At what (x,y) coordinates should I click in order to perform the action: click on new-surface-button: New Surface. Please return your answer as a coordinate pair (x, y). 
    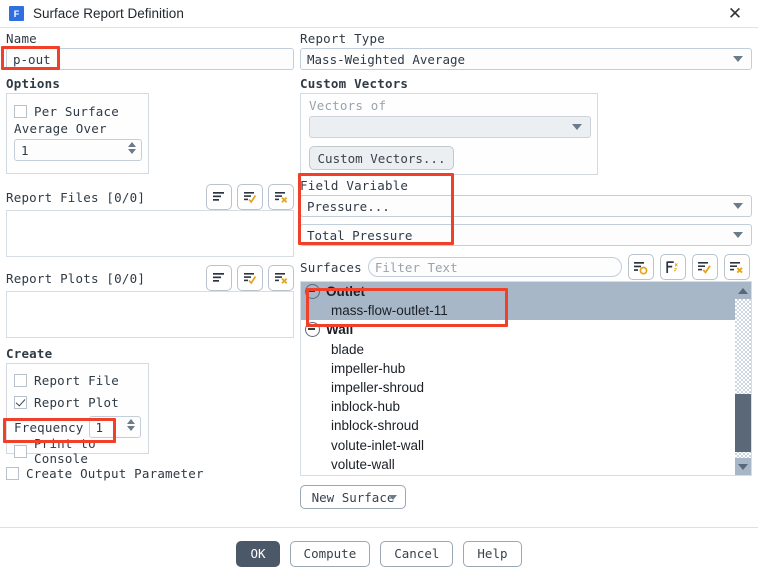
    Looking at the image, I should click on (353, 497).